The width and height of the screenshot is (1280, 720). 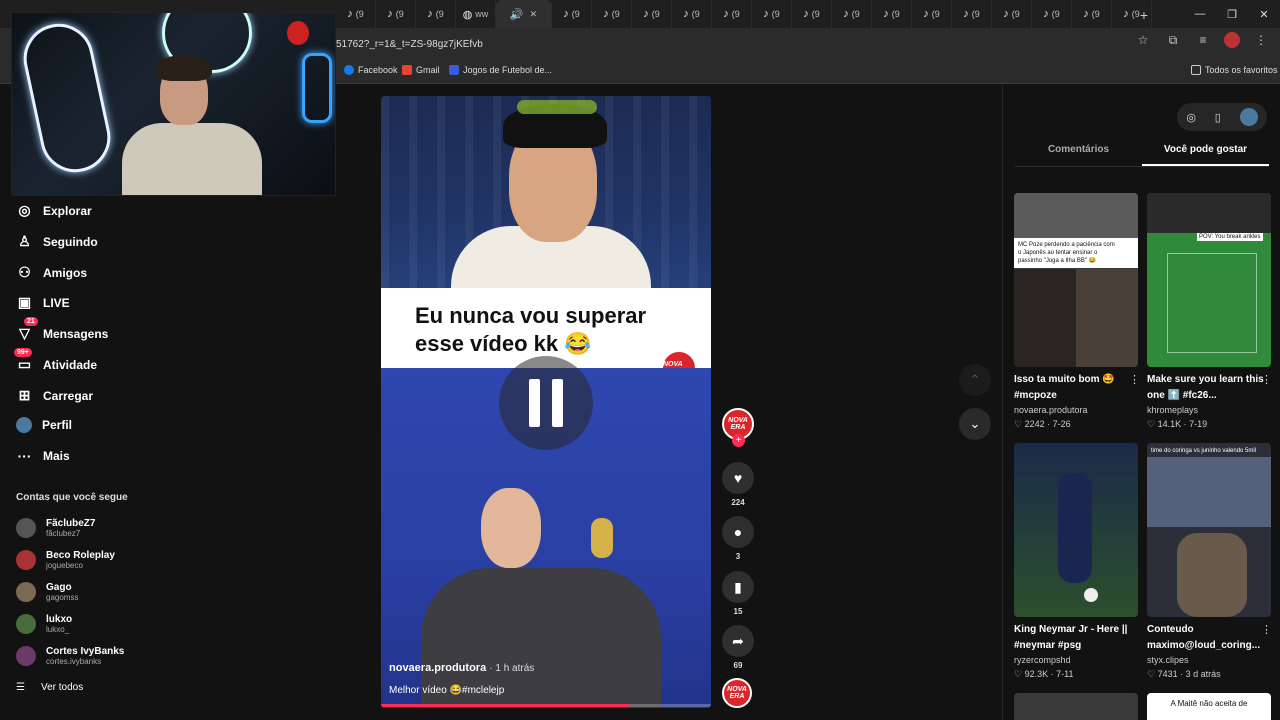 I want to click on menu-icon: ⋮, so click(x=1261, y=40).